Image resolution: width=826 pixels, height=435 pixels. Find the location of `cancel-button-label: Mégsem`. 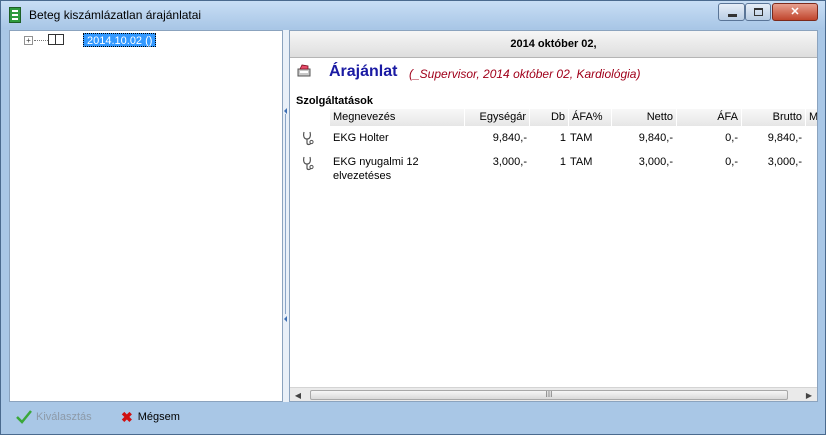

cancel-button-label: Mégsem is located at coordinates (158, 417).